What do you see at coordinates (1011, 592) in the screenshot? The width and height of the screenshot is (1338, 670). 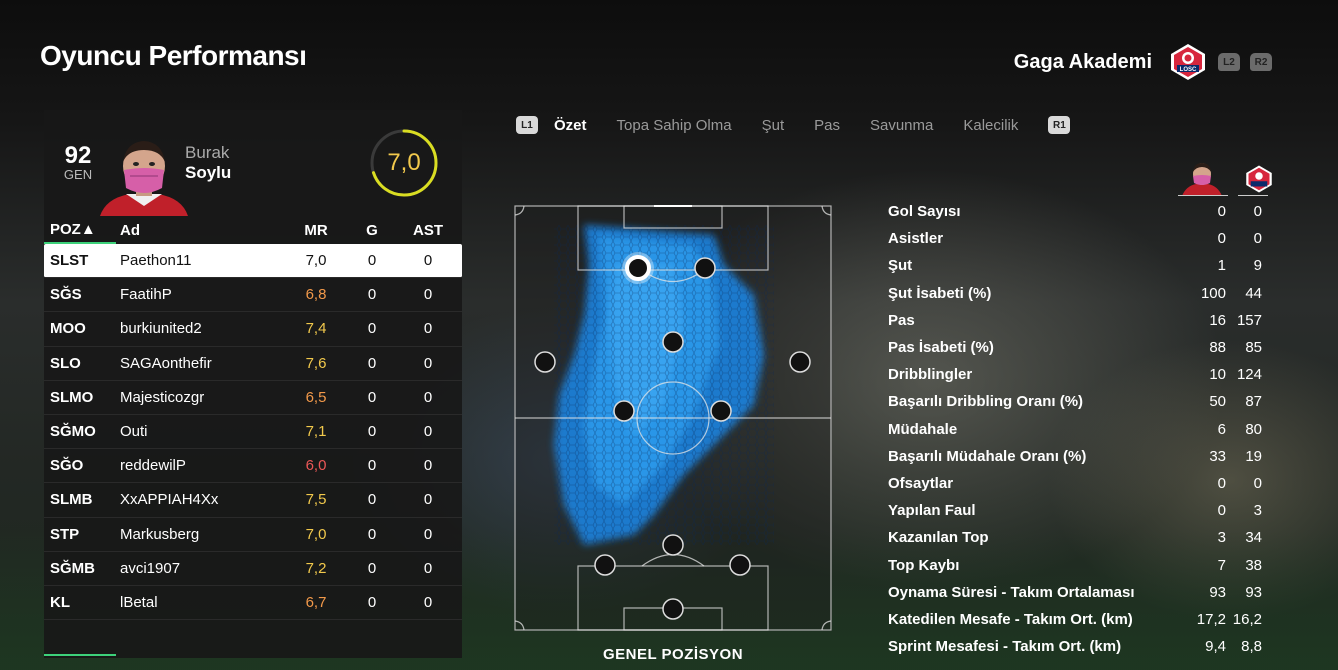 I see `stat-label: Oynama Süresi - Takım Ortalaması` at bounding box center [1011, 592].